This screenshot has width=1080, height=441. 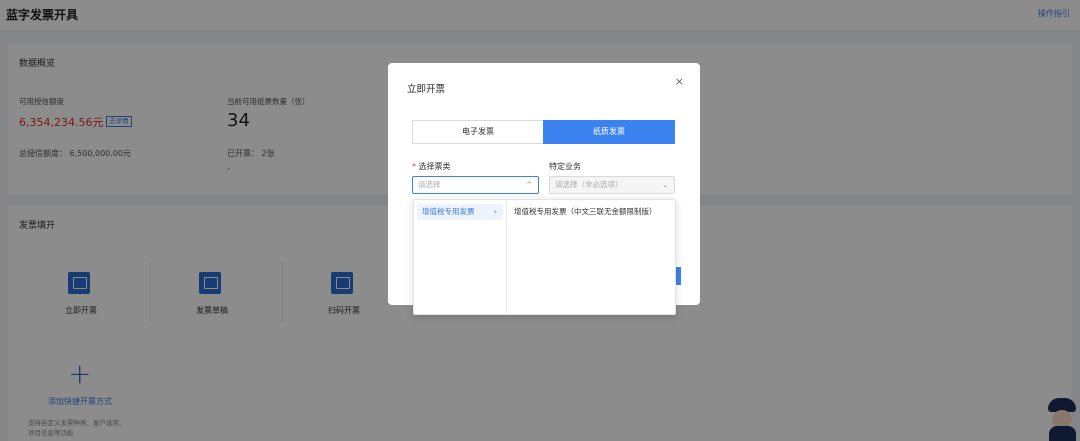 I want to click on business-label: 特定业务, so click(x=565, y=166).